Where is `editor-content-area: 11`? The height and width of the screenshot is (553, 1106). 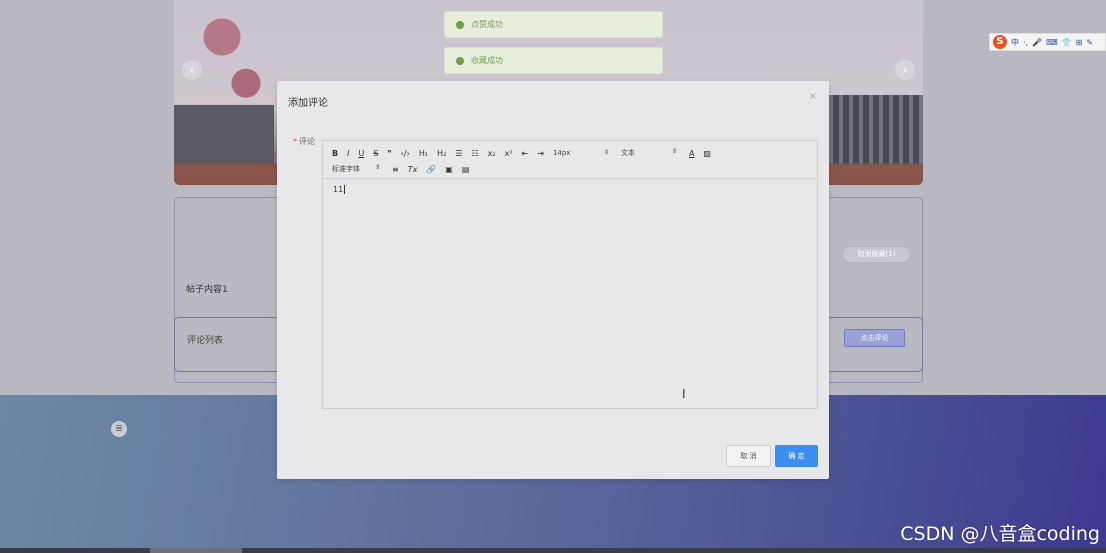 editor-content-area: 11 is located at coordinates (570, 189).